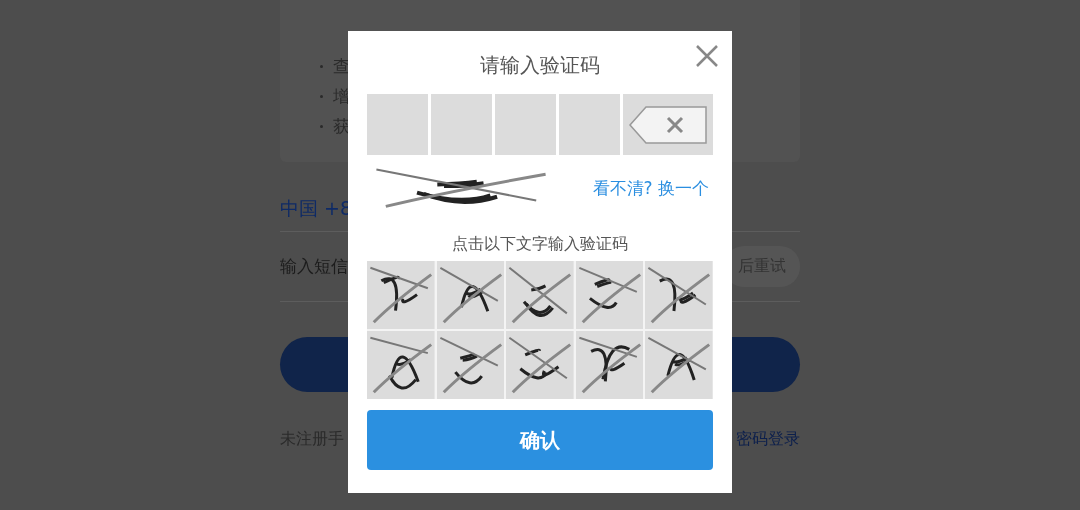 This screenshot has width=1080, height=510. I want to click on instruction-text: 点击以下文字输入验证码, so click(540, 244).